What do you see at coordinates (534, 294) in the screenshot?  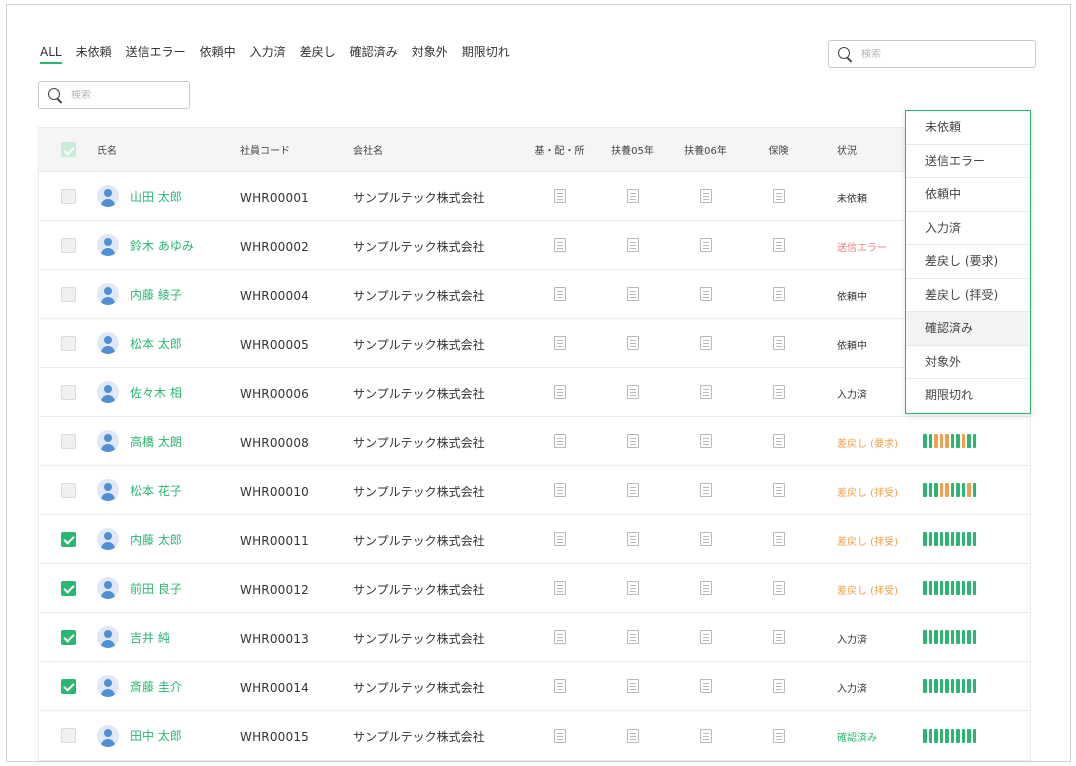 I see `table-row: 内藤 綾子 WHR00004 サンプルテック株式会社 依頼中` at bounding box center [534, 294].